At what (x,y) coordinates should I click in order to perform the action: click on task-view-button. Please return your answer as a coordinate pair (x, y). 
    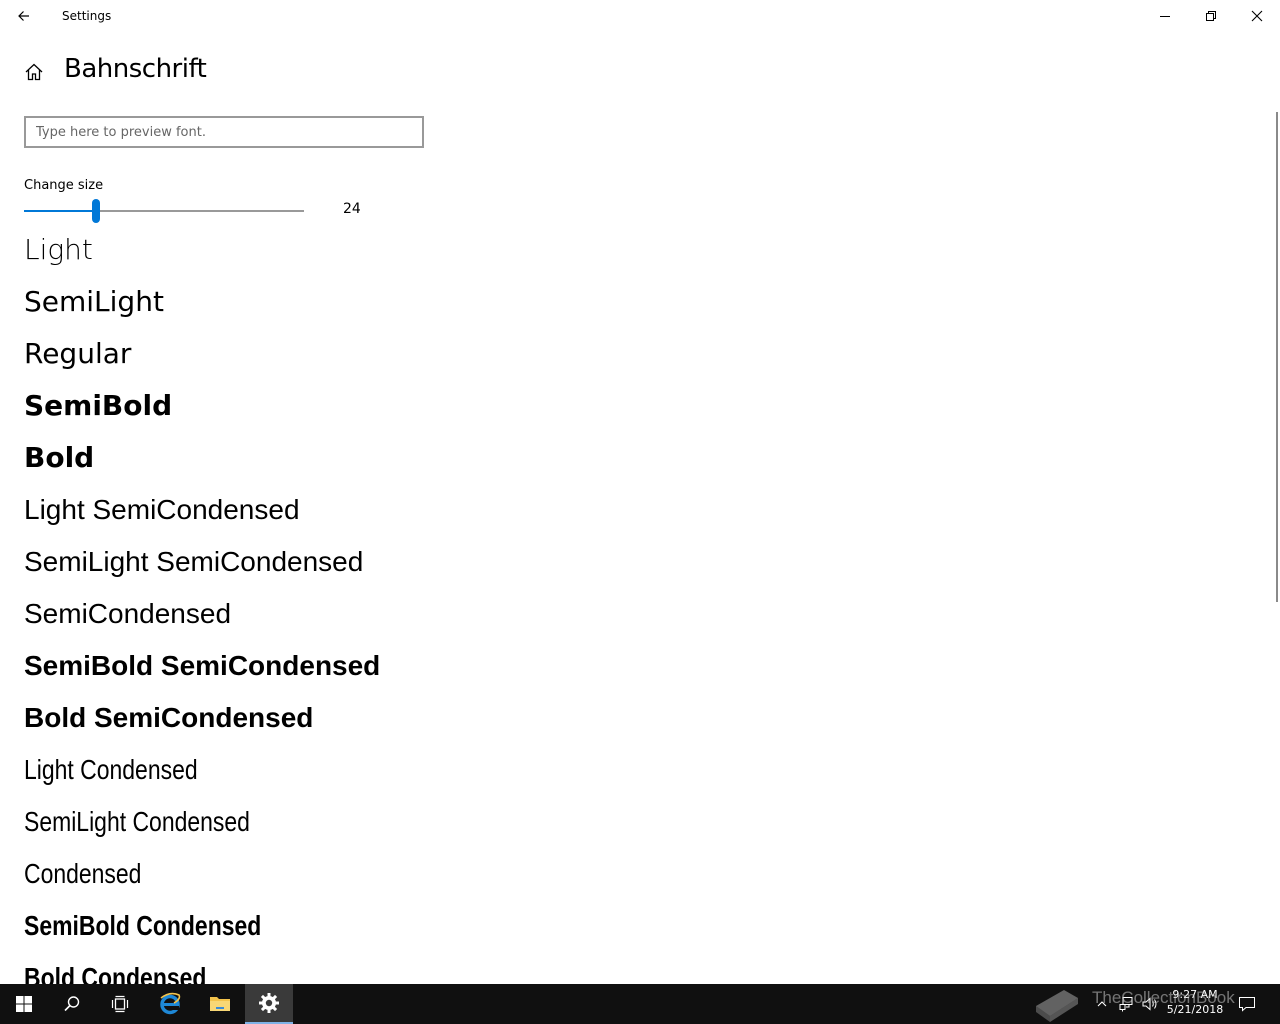
    Looking at the image, I should click on (120, 1004).